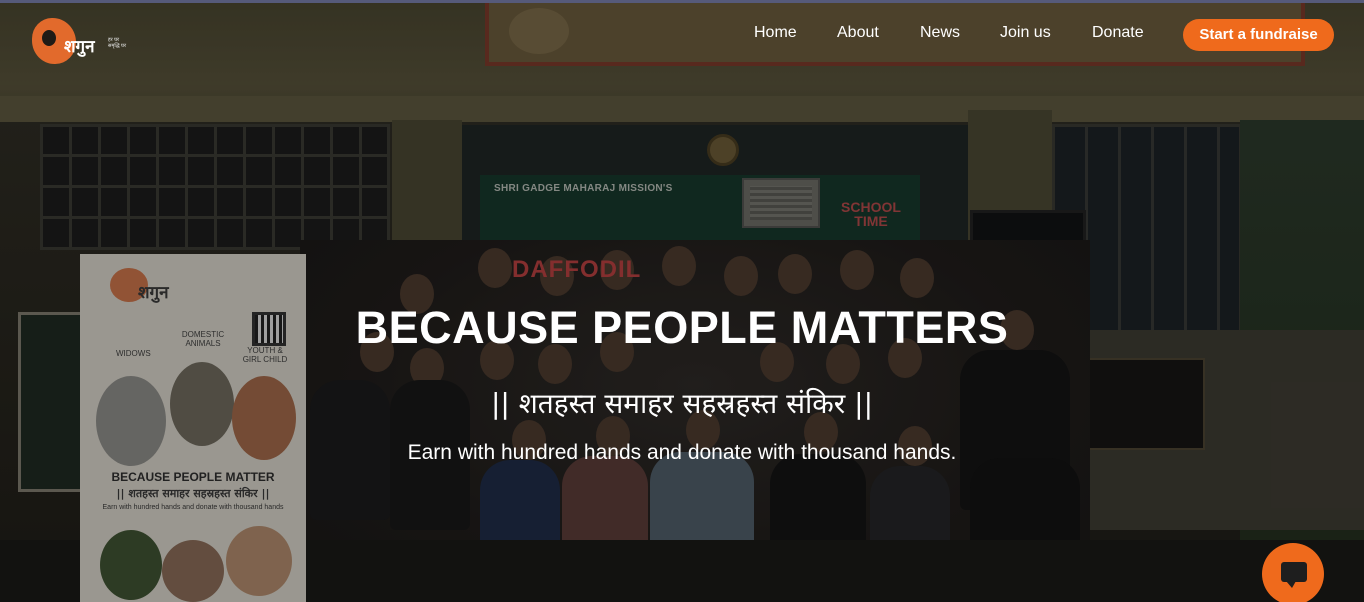  I want to click on nav-home: Home, so click(775, 33).